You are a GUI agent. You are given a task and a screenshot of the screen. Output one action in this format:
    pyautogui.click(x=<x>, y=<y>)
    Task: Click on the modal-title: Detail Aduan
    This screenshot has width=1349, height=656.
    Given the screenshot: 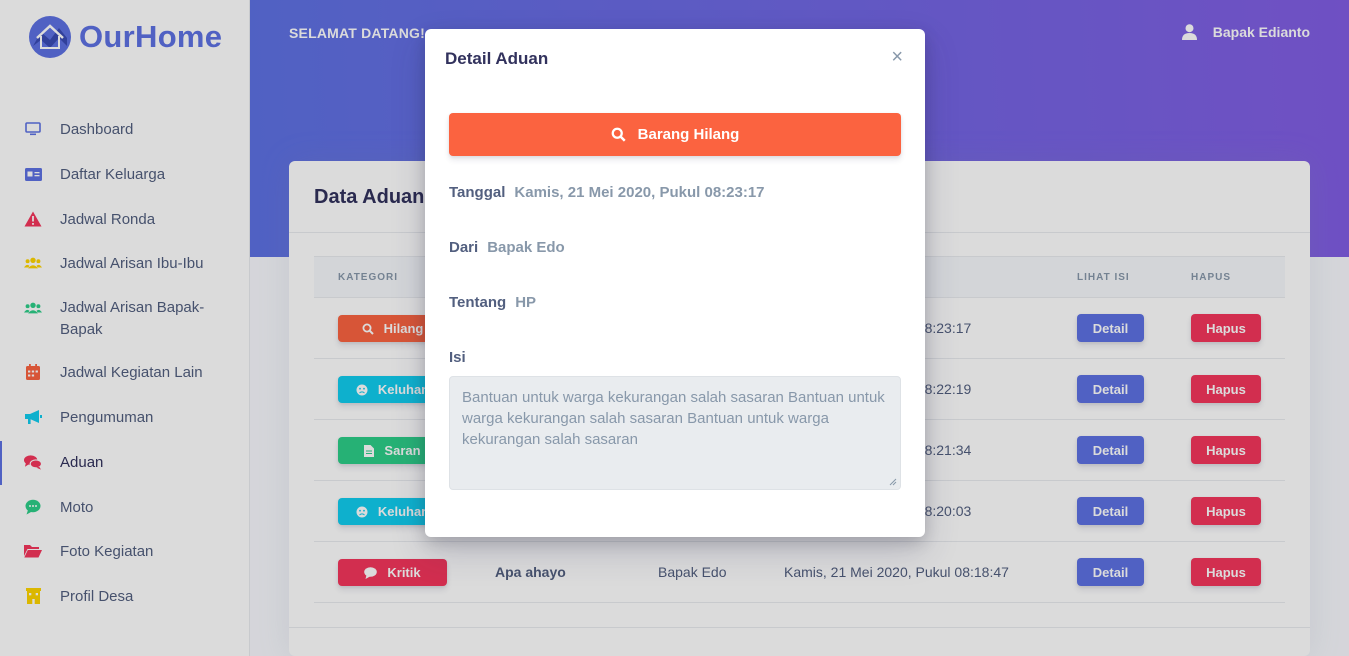 What is the action you would take?
    pyautogui.click(x=497, y=58)
    